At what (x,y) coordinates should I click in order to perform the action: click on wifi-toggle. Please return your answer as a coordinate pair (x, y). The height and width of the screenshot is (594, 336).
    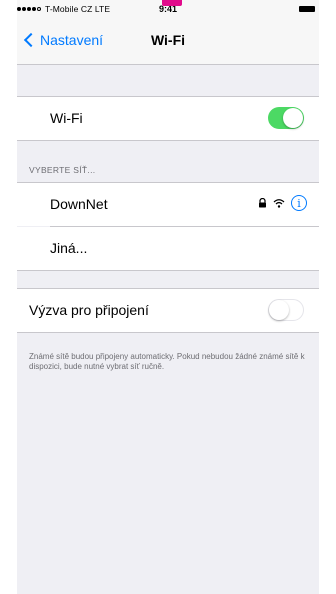
    Looking at the image, I should click on (286, 118).